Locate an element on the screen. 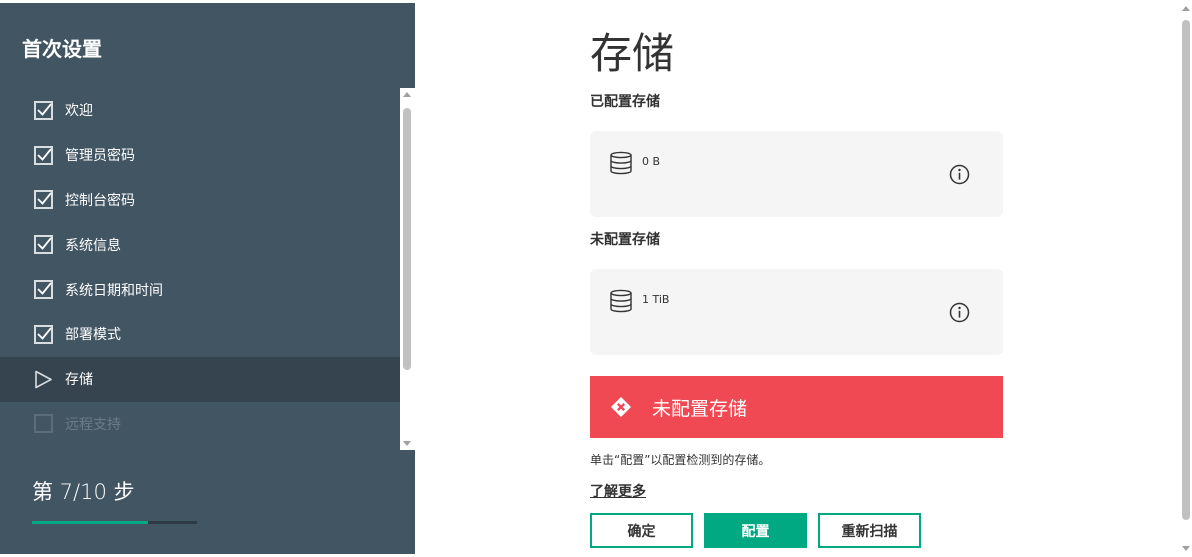 Image resolution: width=1192 pixels, height=557 pixels. steps-scrollbar is located at coordinates (407, 269).